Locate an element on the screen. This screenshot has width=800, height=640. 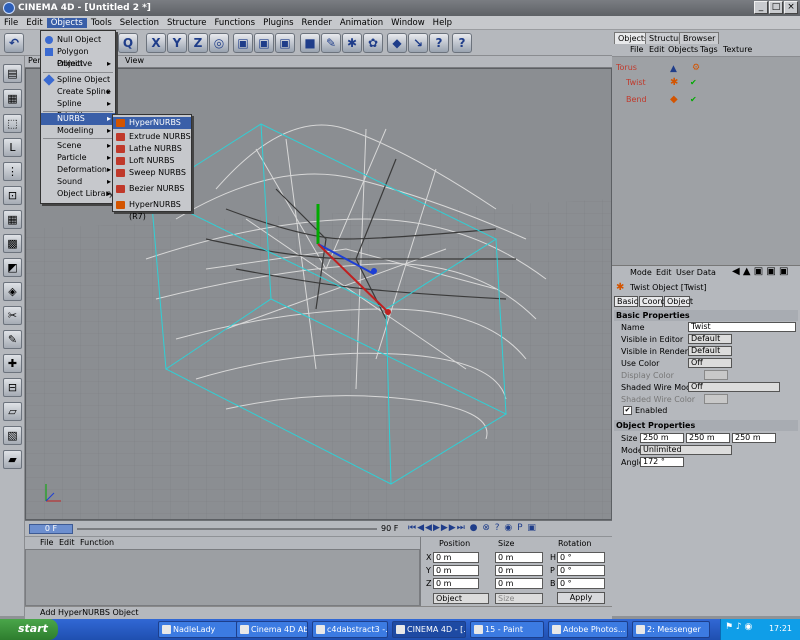
use-model-icon: ▦ is located at coordinates (12, 98).